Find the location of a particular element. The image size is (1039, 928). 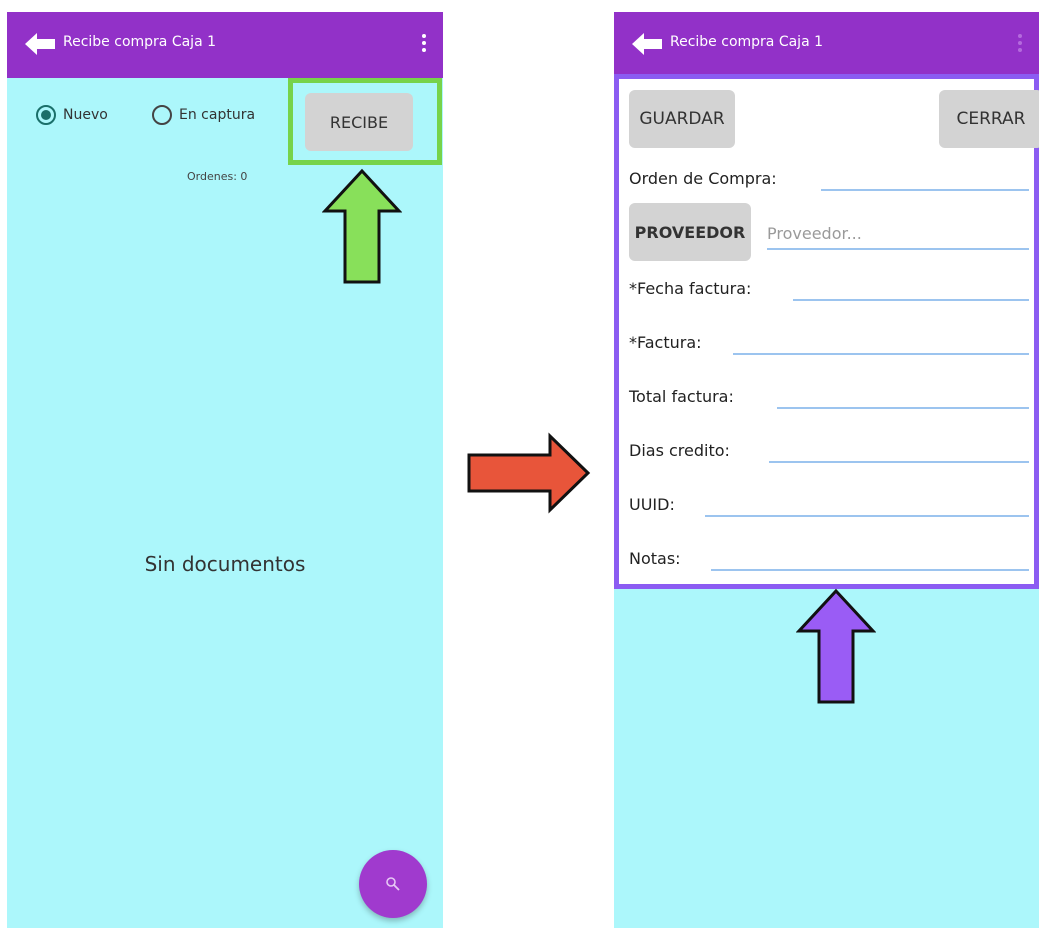

fecha-factura-input is located at coordinates (911, 300).